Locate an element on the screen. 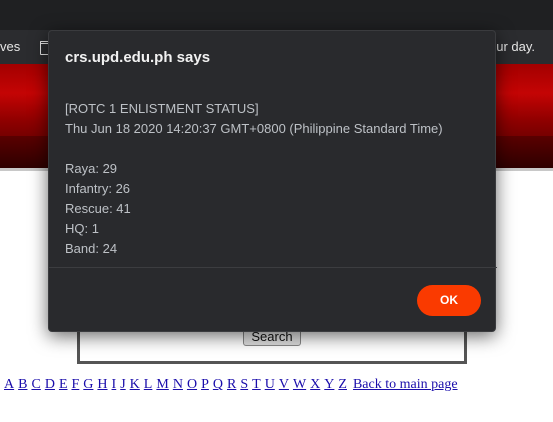 The image size is (553, 422). alpha-link-t: T is located at coordinates (256, 384).